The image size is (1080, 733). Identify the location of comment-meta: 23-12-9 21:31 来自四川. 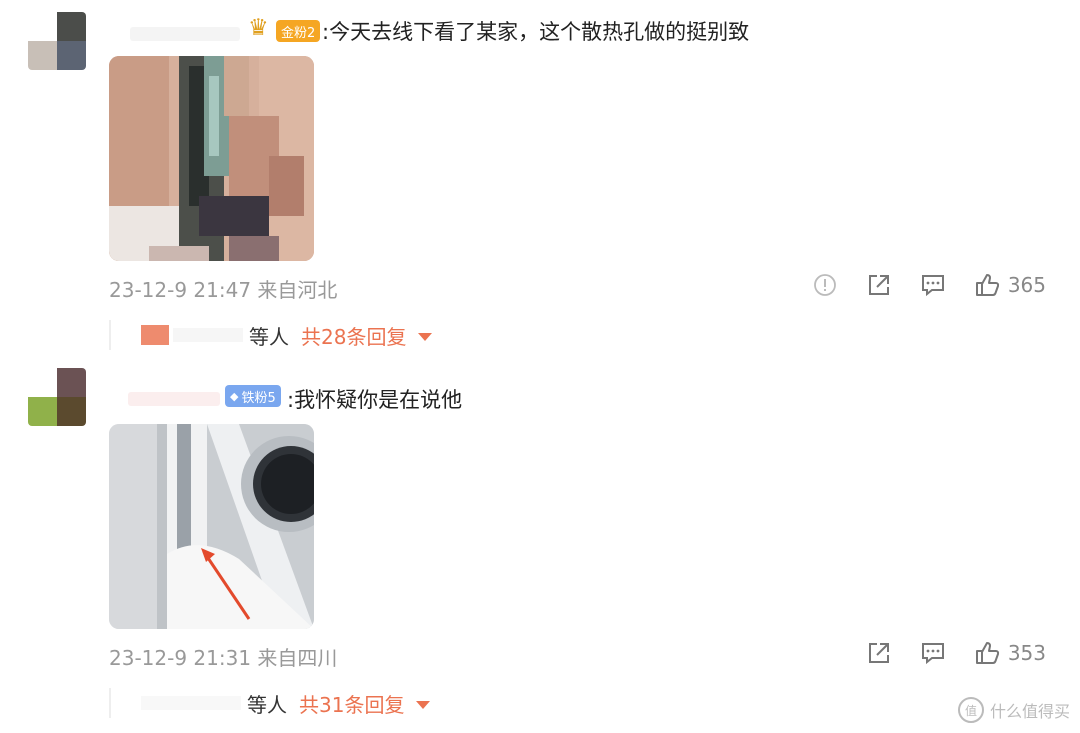
(223, 658).